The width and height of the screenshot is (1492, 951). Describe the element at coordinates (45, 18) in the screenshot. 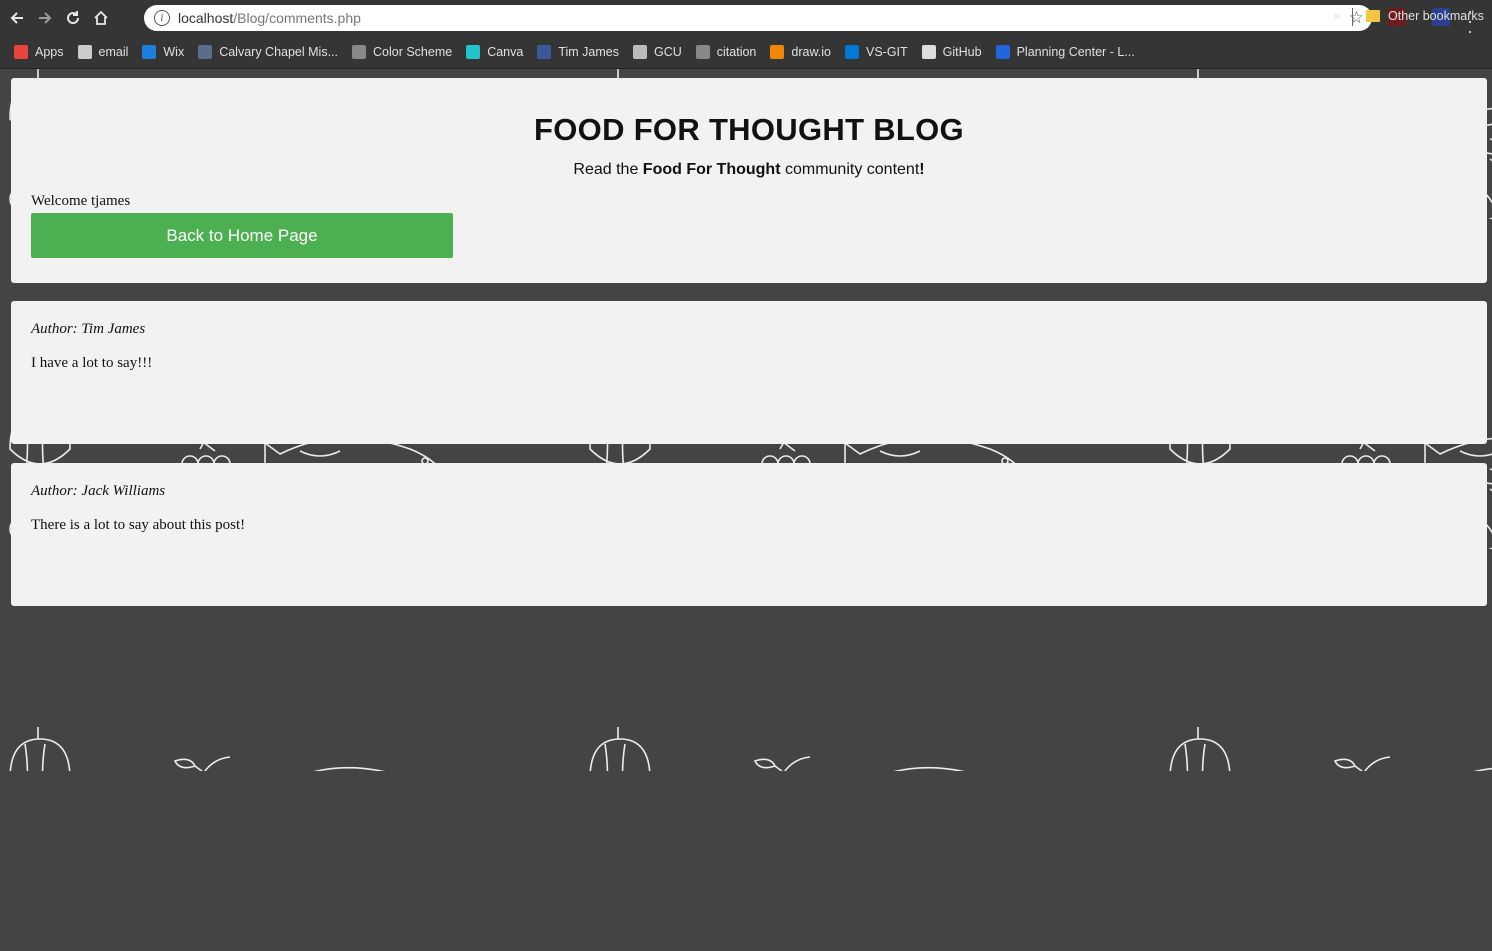

I see `forward-icon` at that location.